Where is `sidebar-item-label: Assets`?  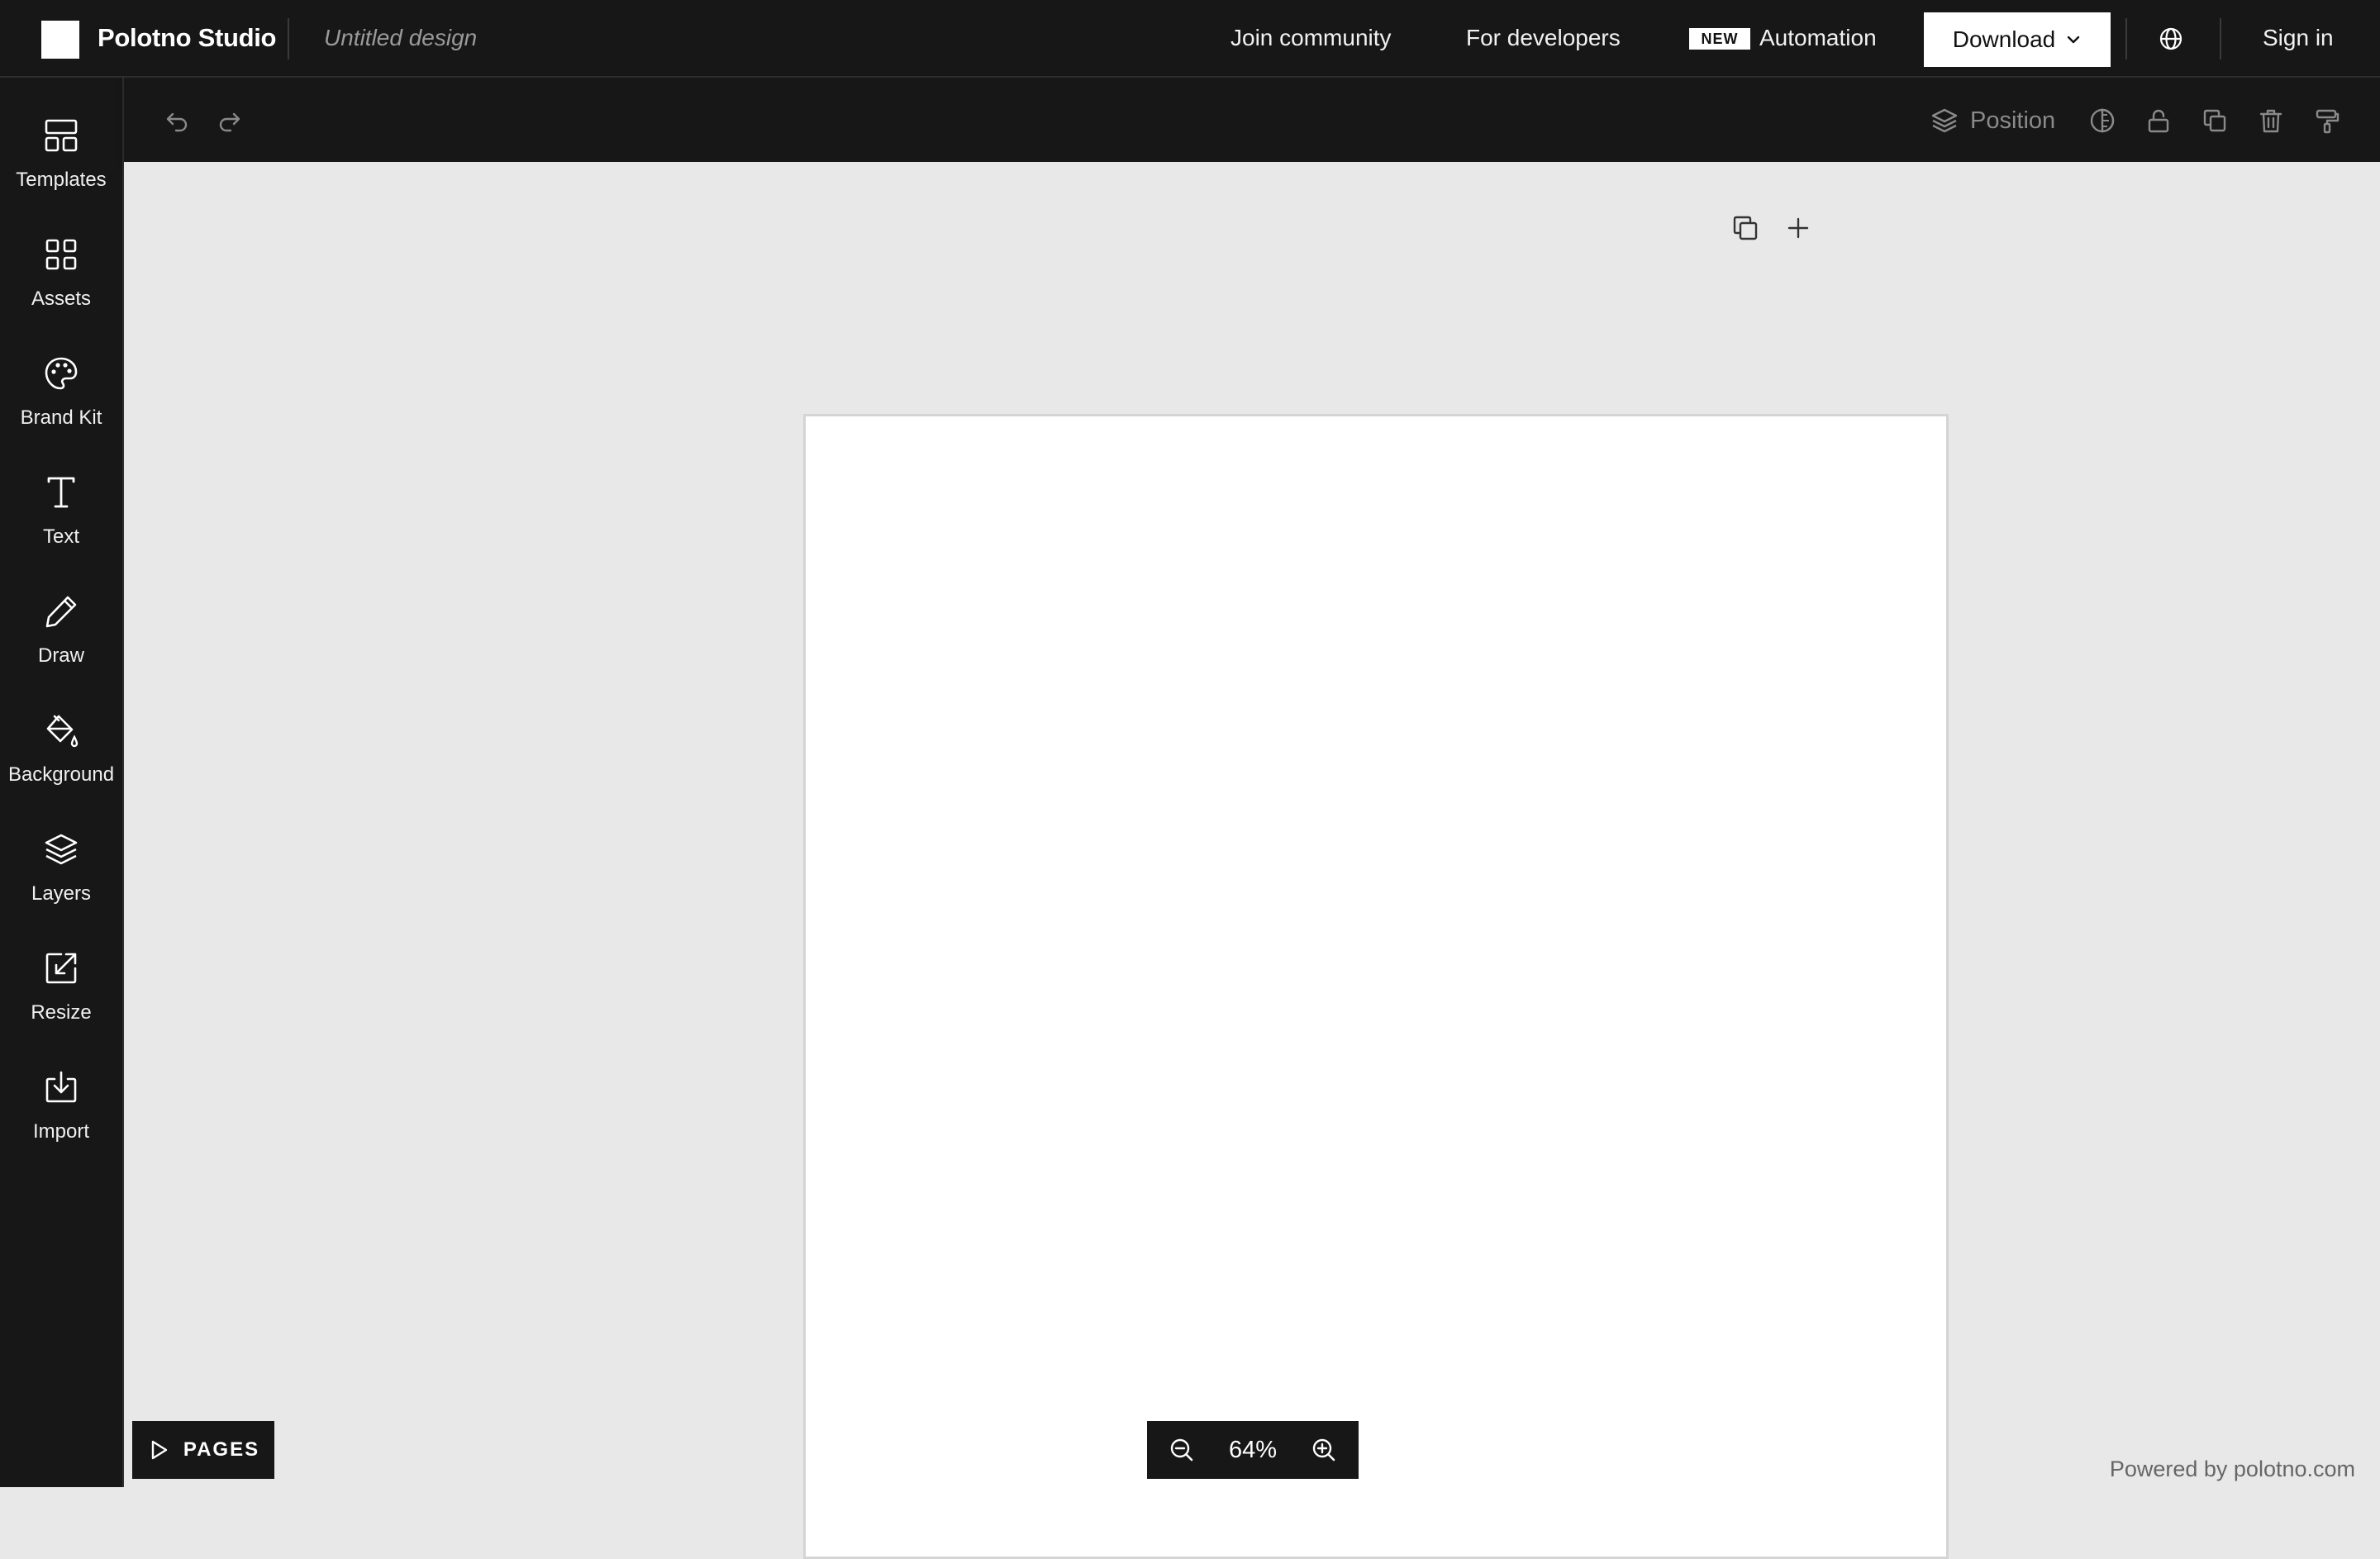 sidebar-item-label: Assets is located at coordinates (61, 299).